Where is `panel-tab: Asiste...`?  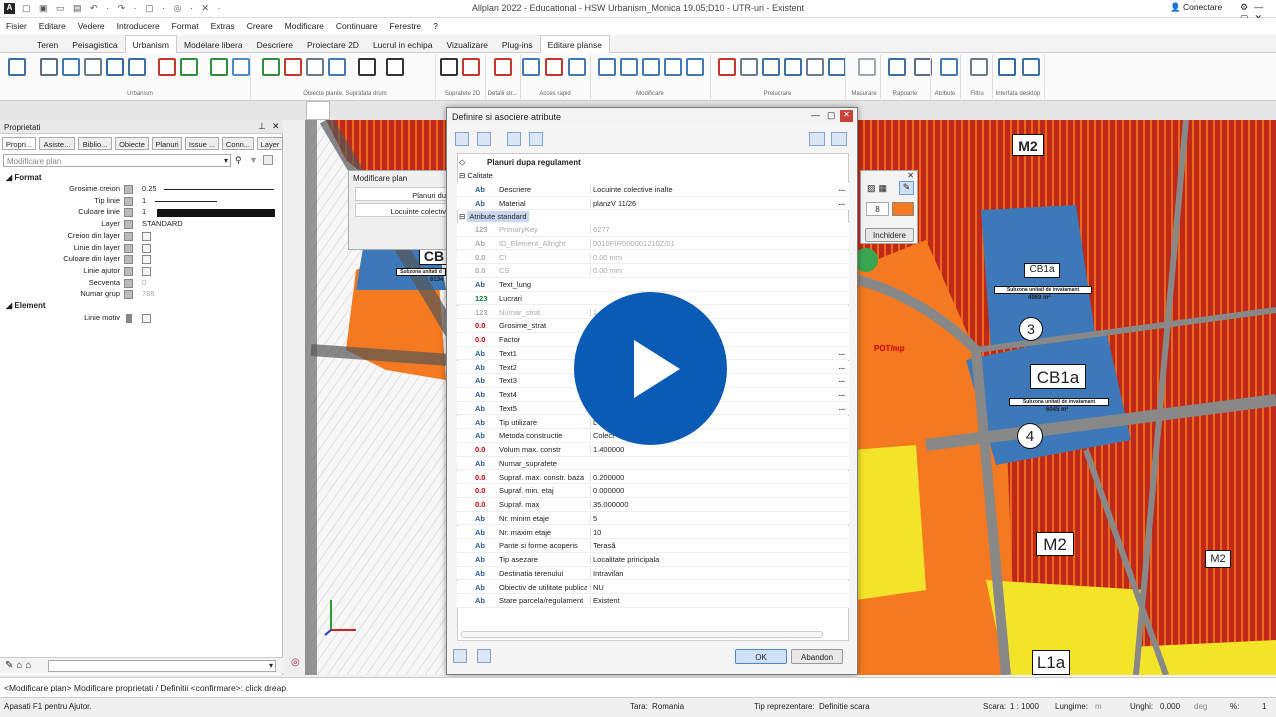
panel-tab: Asiste... is located at coordinates (57, 143).